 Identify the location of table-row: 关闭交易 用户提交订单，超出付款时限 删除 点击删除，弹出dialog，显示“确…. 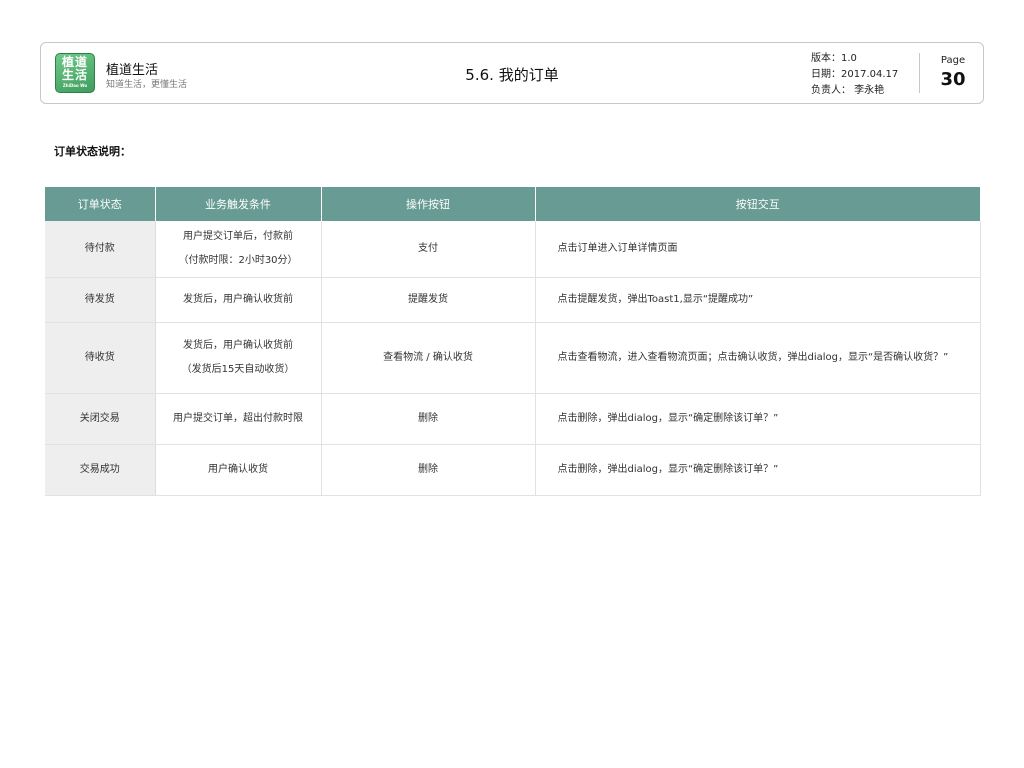
(513, 419).